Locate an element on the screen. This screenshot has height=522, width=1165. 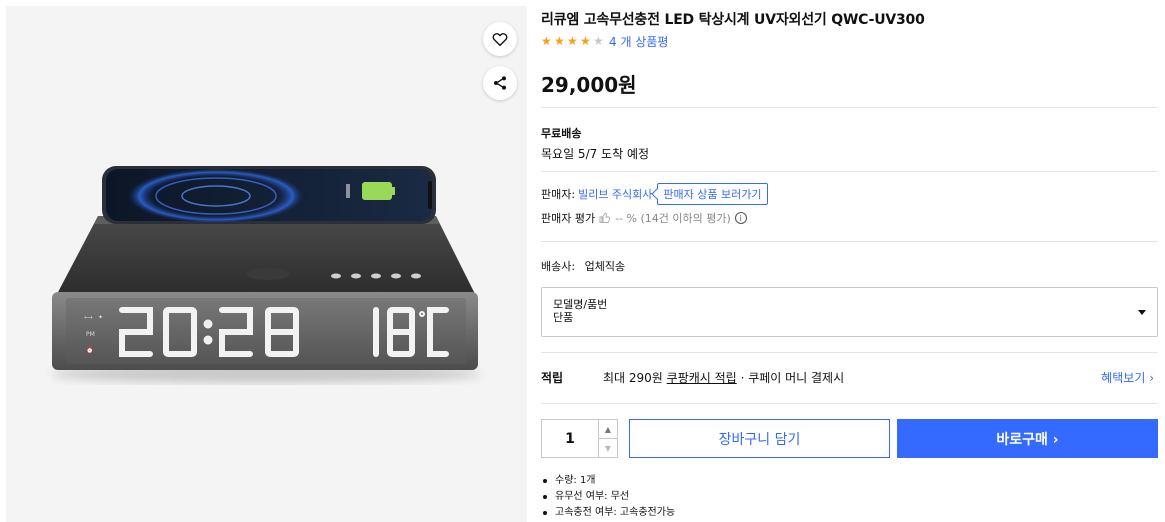
spec-list: 수량: 1개 유무선 여부: 무선 고속충전 여부: 고속충전가능 is located at coordinates (609, 497).